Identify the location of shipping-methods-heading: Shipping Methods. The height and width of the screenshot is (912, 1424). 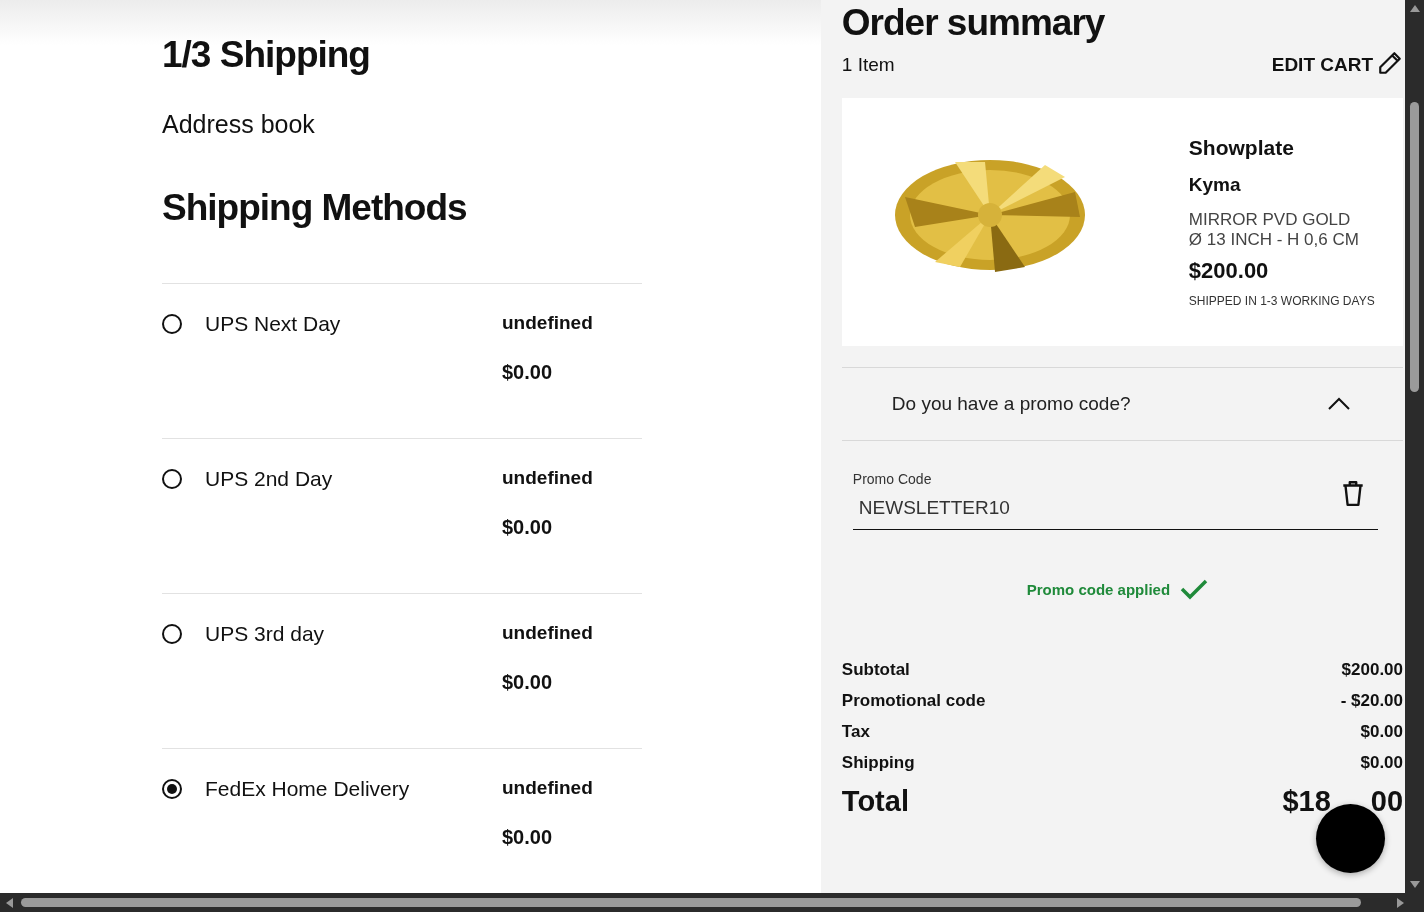
(315, 208).